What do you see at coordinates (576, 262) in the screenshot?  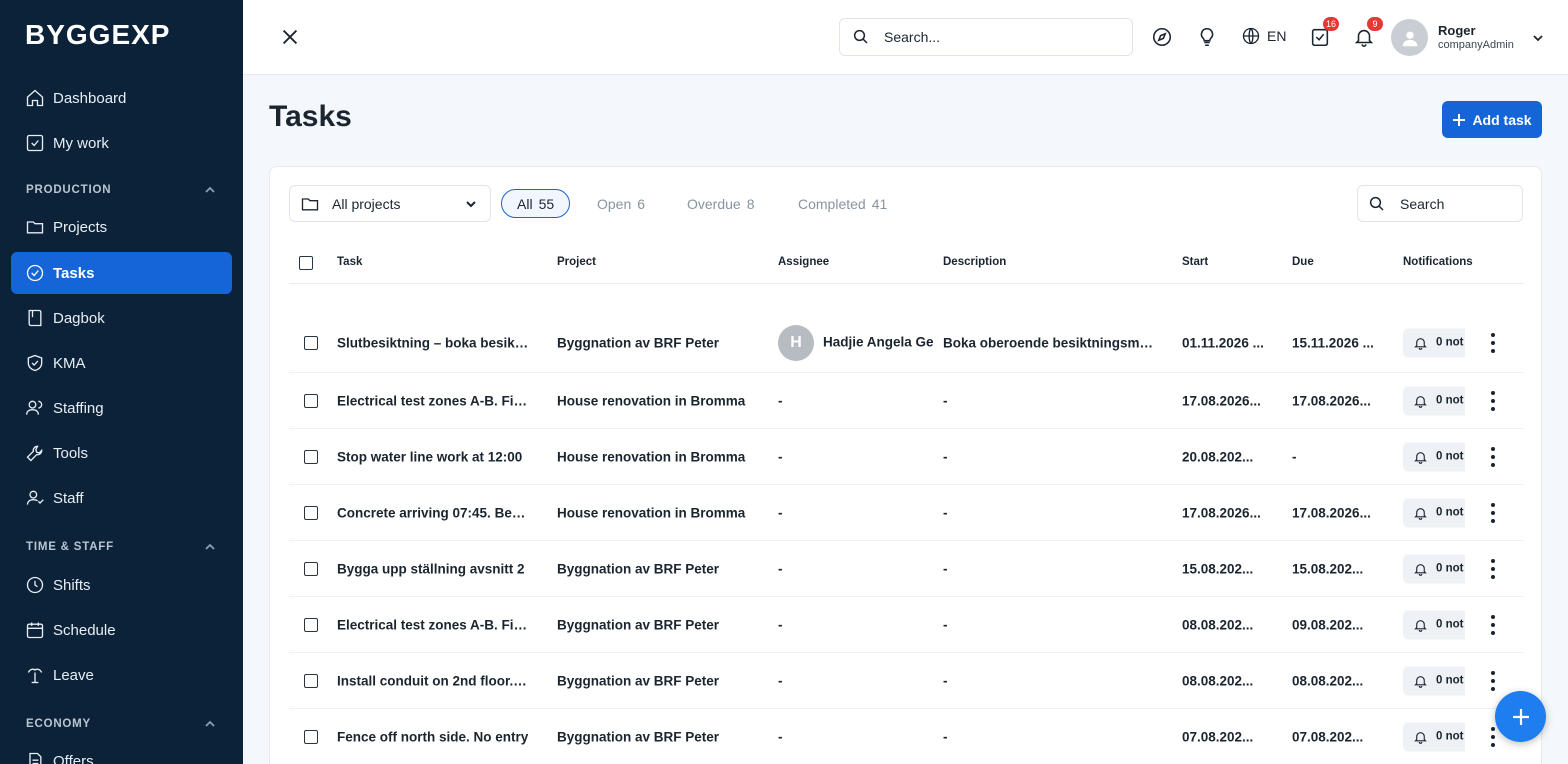 I see `column-project: Project` at bounding box center [576, 262].